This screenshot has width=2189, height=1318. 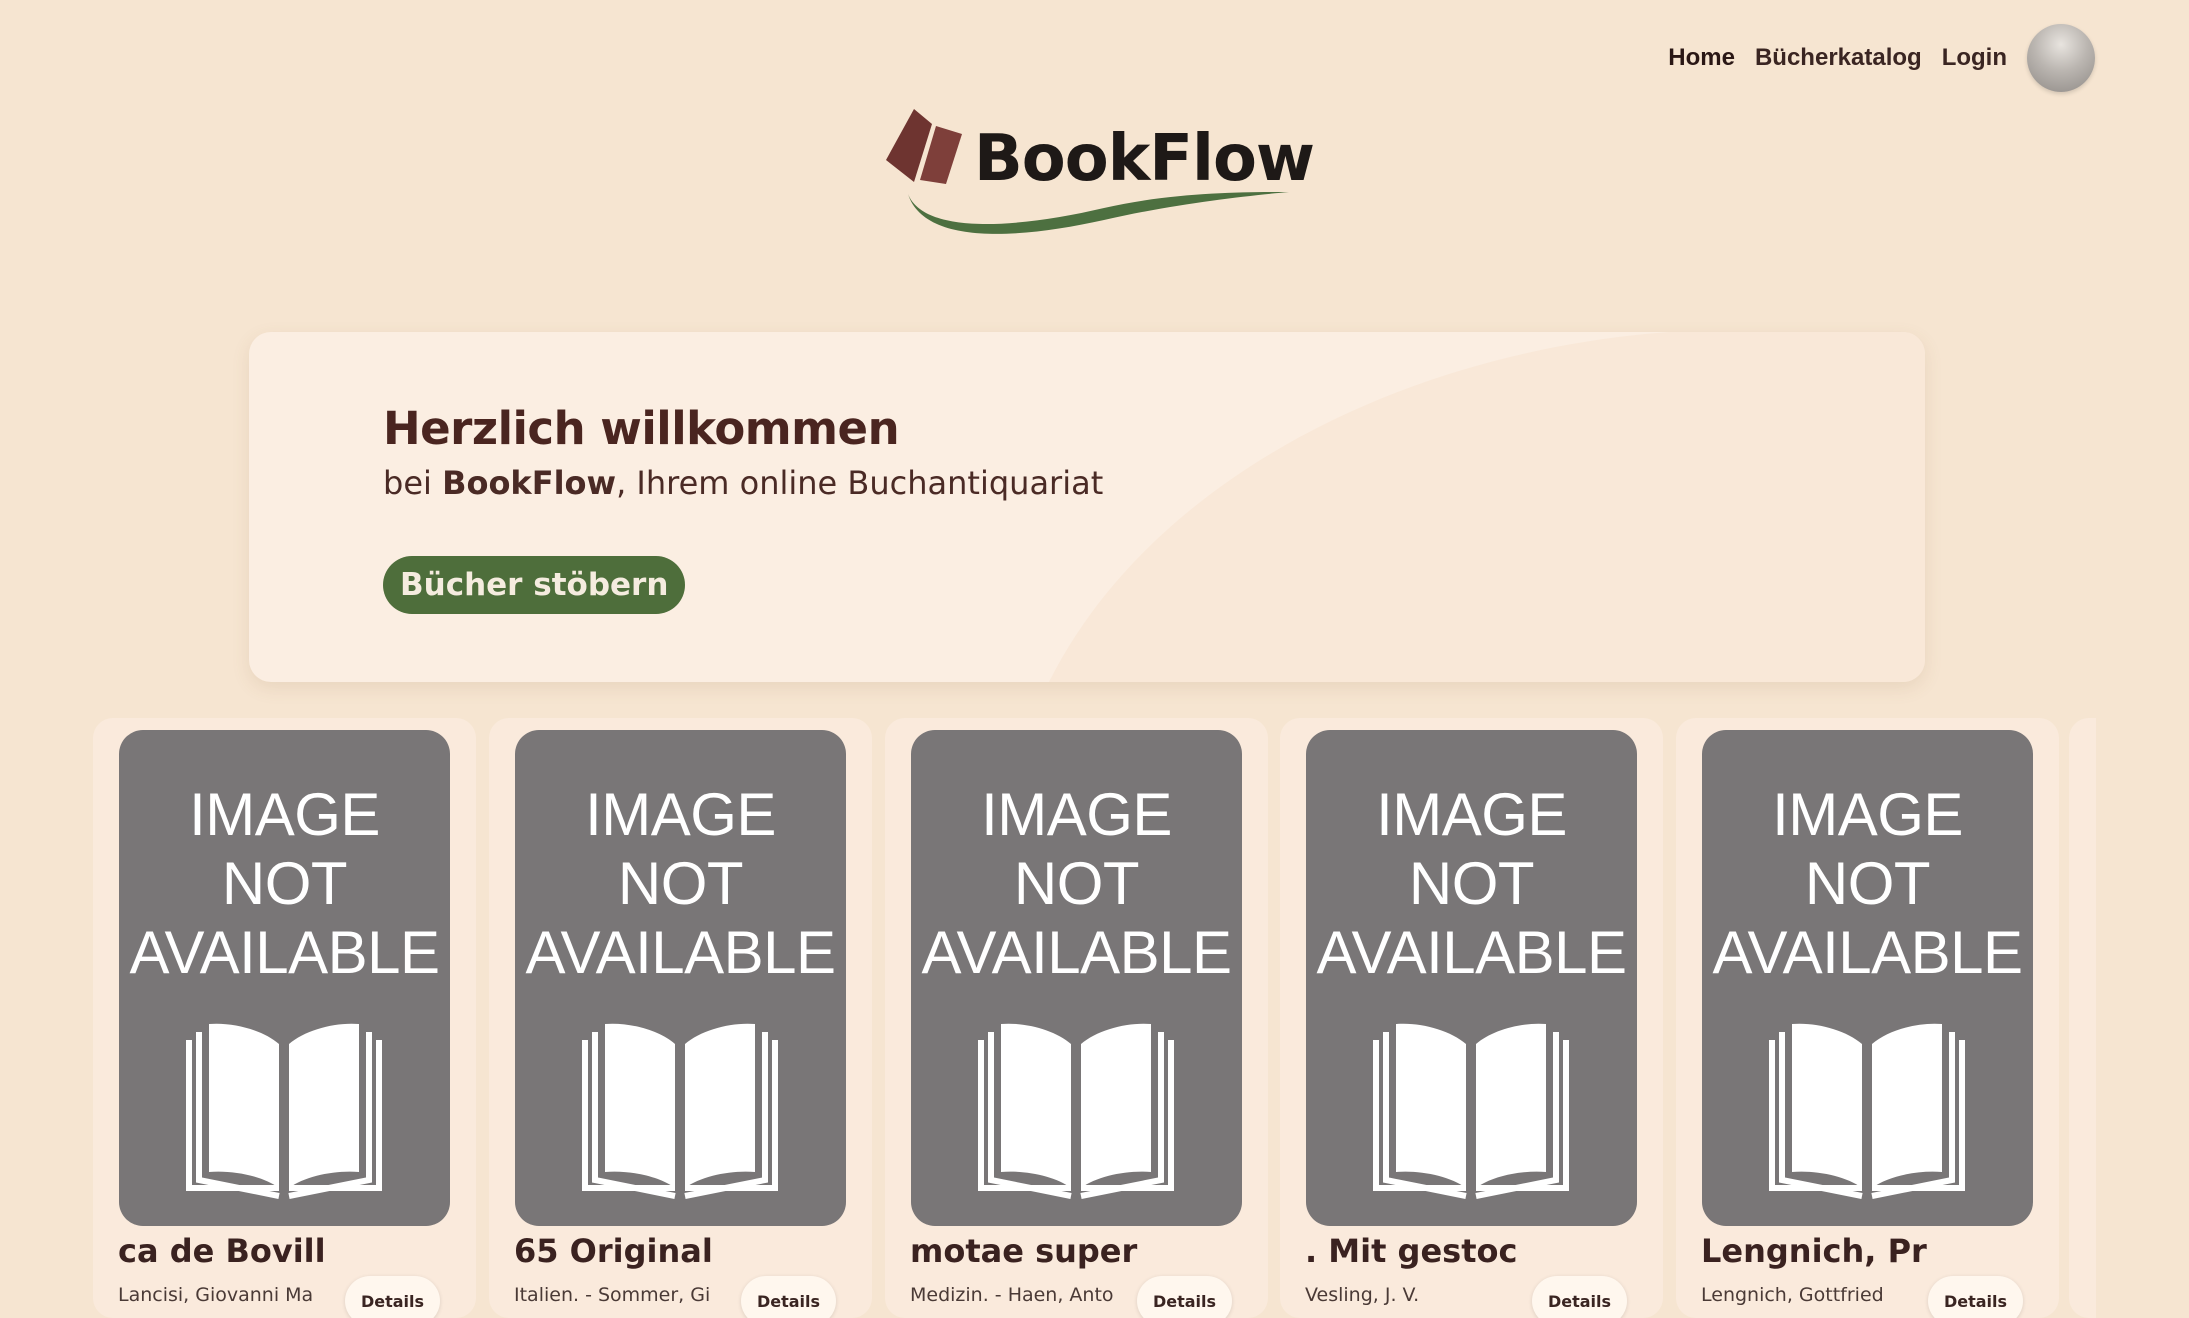 What do you see at coordinates (534, 585) in the screenshot?
I see `browse-books-button: Bücher stöbern` at bounding box center [534, 585].